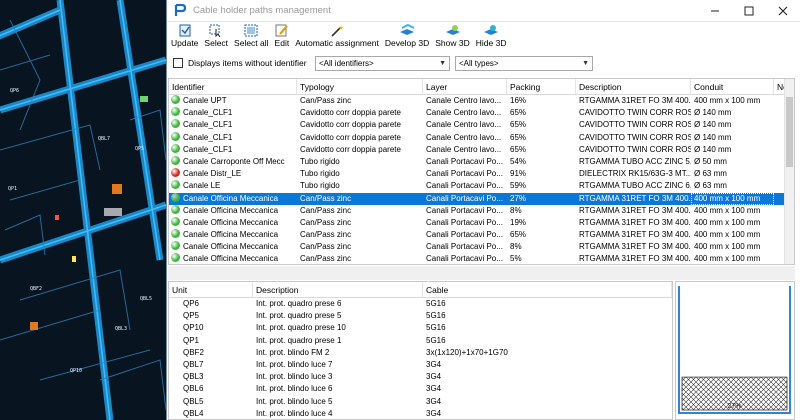  What do you see at coordinates (420, 316) in the screenshot?
I see `cable-row: QP5 Int. prot. quadro prese 5 5G16` at bounding box center [420, 316].